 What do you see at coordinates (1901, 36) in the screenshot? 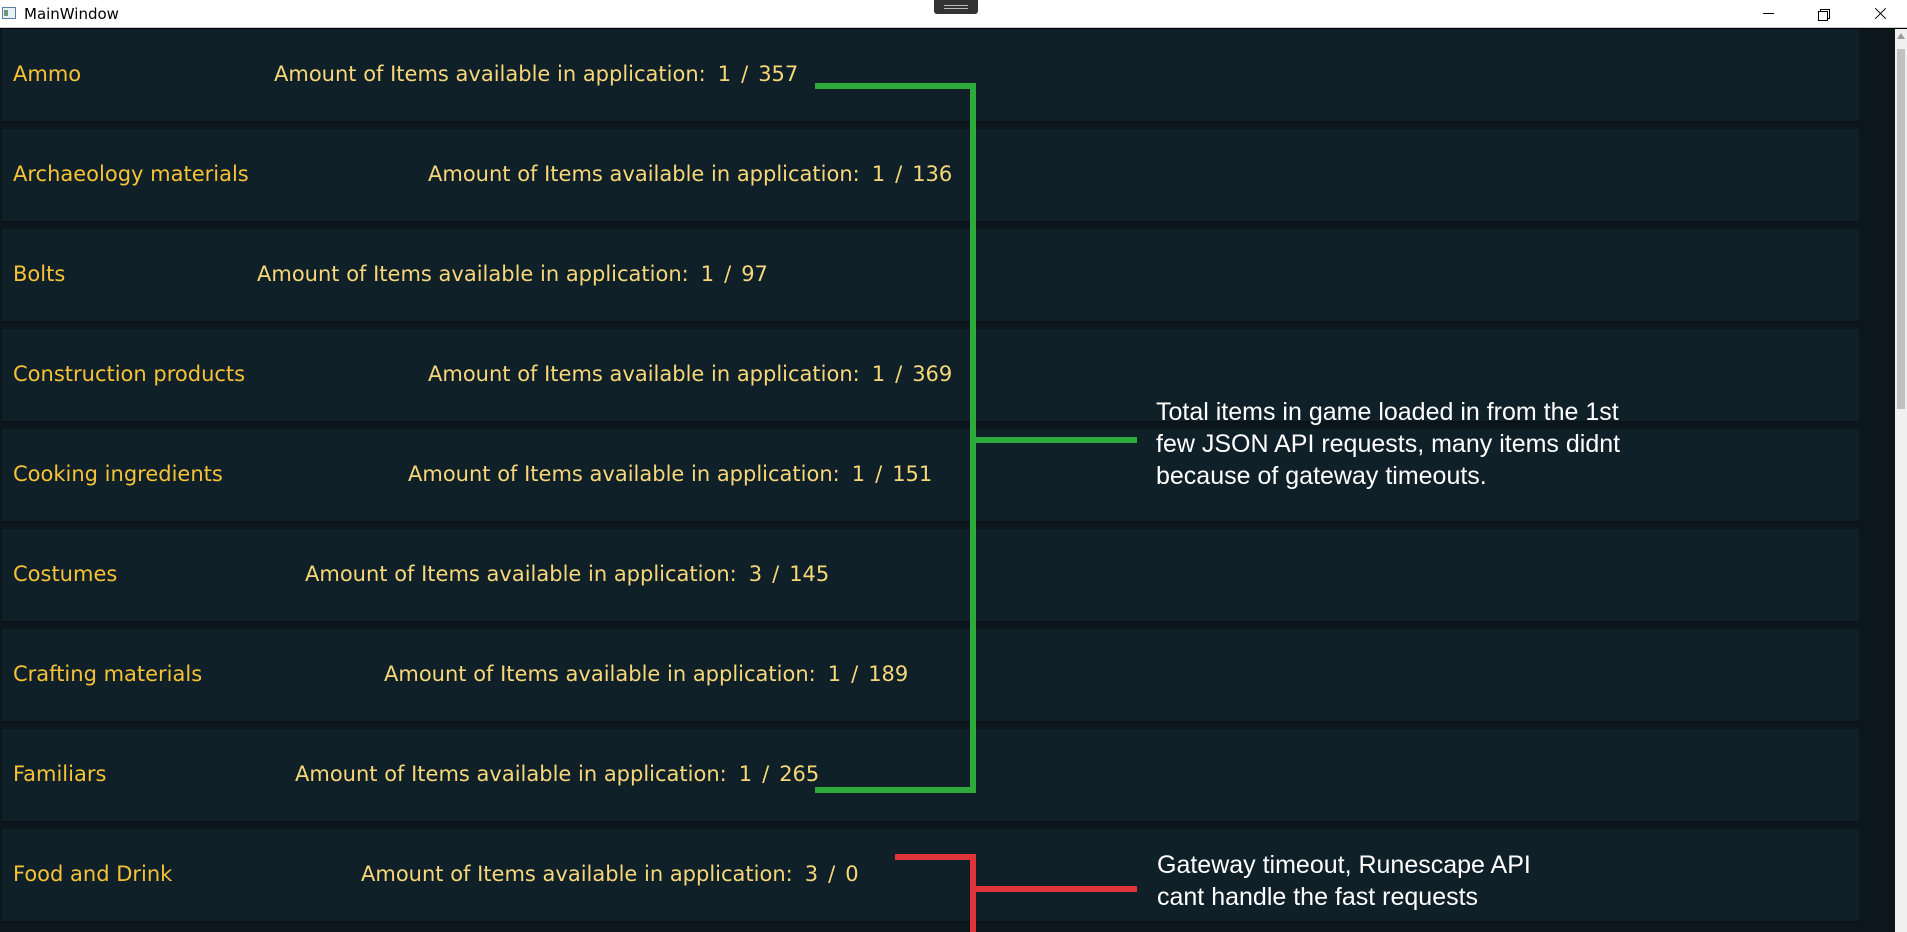
I see `scroll-up-arrow-icon` at bounding box center [1901, 36].